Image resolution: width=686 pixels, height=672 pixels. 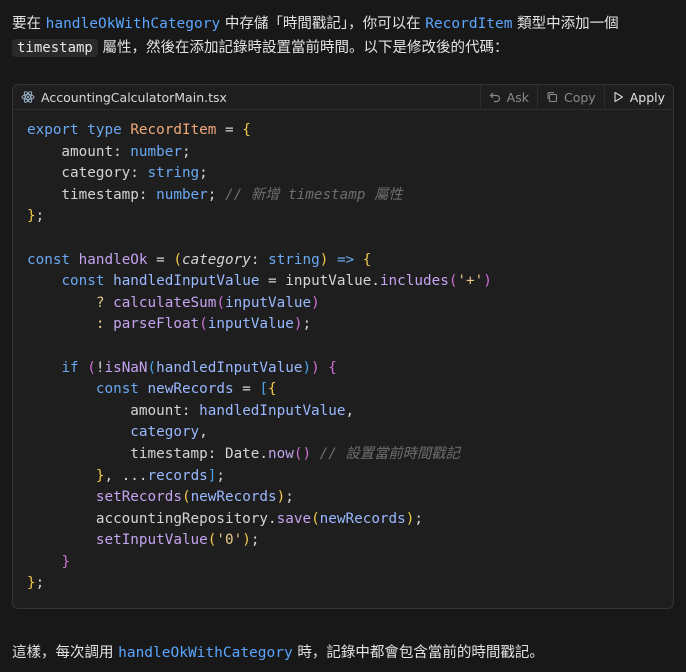 I want to click on code-line: export type RecordItem = {, so click(x=139, y=130).